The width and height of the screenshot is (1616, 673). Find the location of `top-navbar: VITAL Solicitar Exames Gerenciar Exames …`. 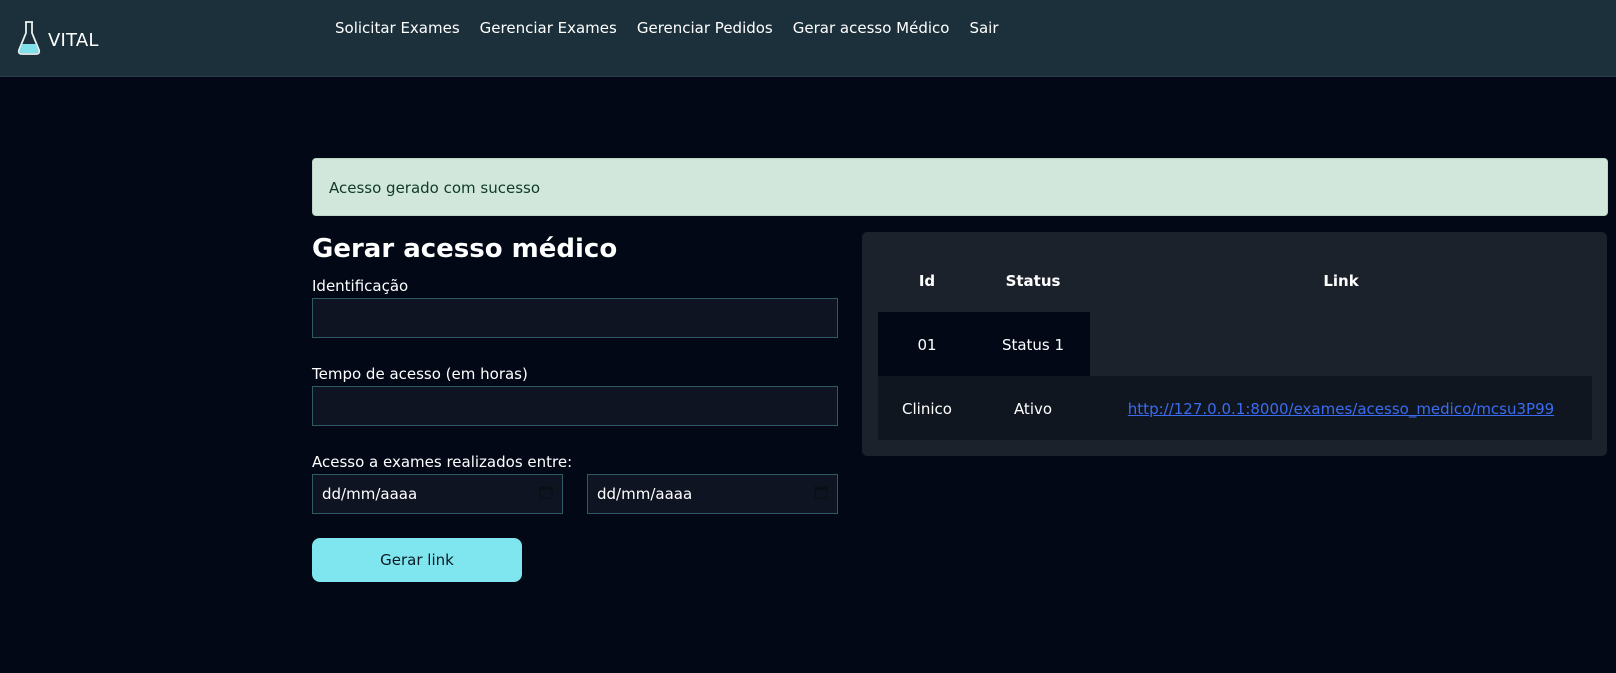

top-navbar: VITAL Solicitar Exames Gerenciar Exames … is located at coordinates (808, 38).